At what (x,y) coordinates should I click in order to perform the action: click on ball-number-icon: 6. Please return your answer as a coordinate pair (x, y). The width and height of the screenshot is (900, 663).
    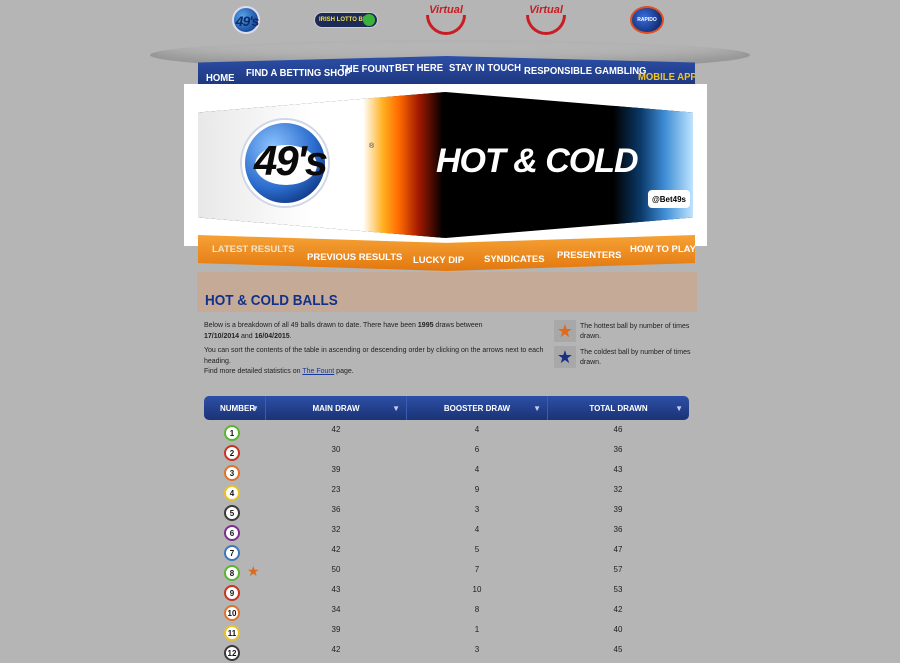
    Looking at the image, I should click on (232, 533).